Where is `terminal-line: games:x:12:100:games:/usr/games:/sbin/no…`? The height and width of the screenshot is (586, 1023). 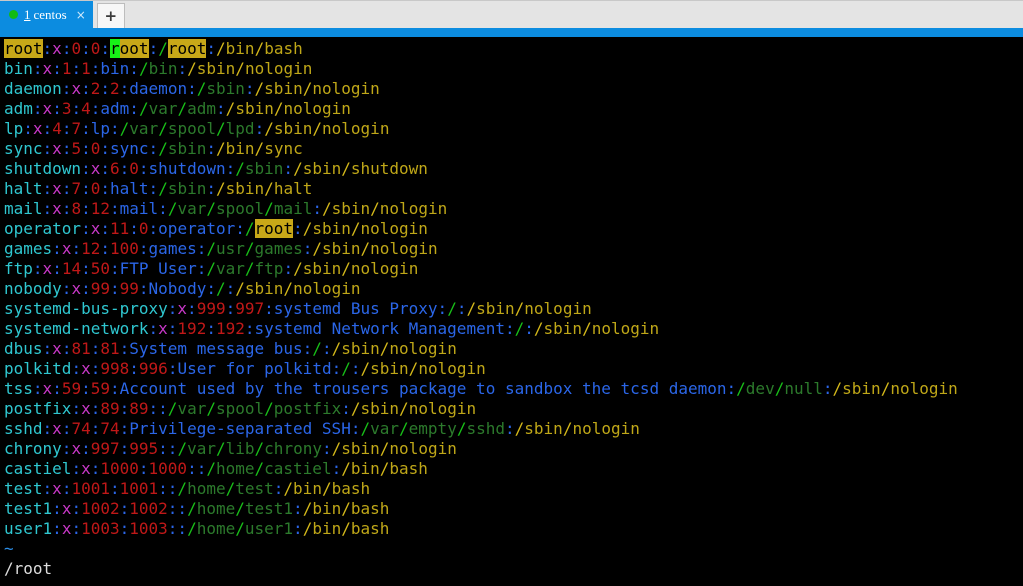
terminal-line: games:x:12:100:games:/usr/games:/sbin/no… is located at coordinates (513, 249).